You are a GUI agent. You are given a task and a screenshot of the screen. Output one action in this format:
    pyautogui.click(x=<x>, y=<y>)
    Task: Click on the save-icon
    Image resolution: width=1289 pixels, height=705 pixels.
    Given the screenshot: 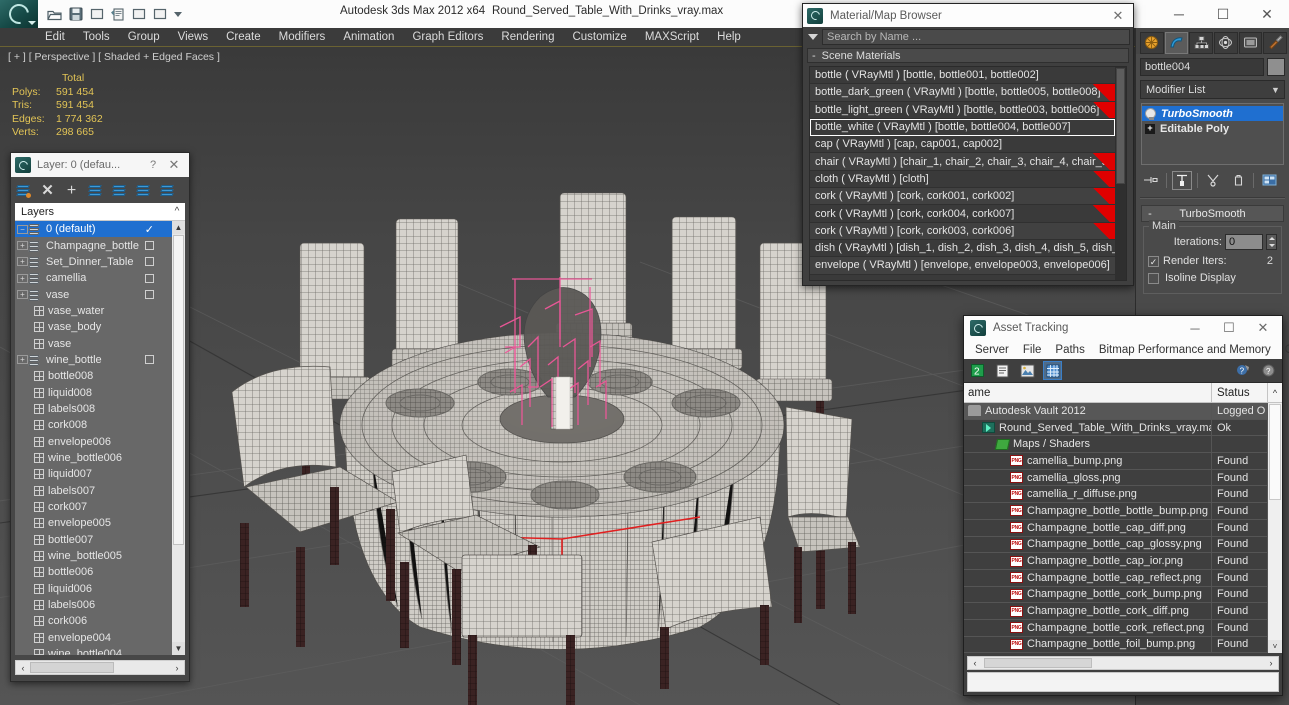 What is the action you would take?
    pyautogui.click(x=75, y=14)
    